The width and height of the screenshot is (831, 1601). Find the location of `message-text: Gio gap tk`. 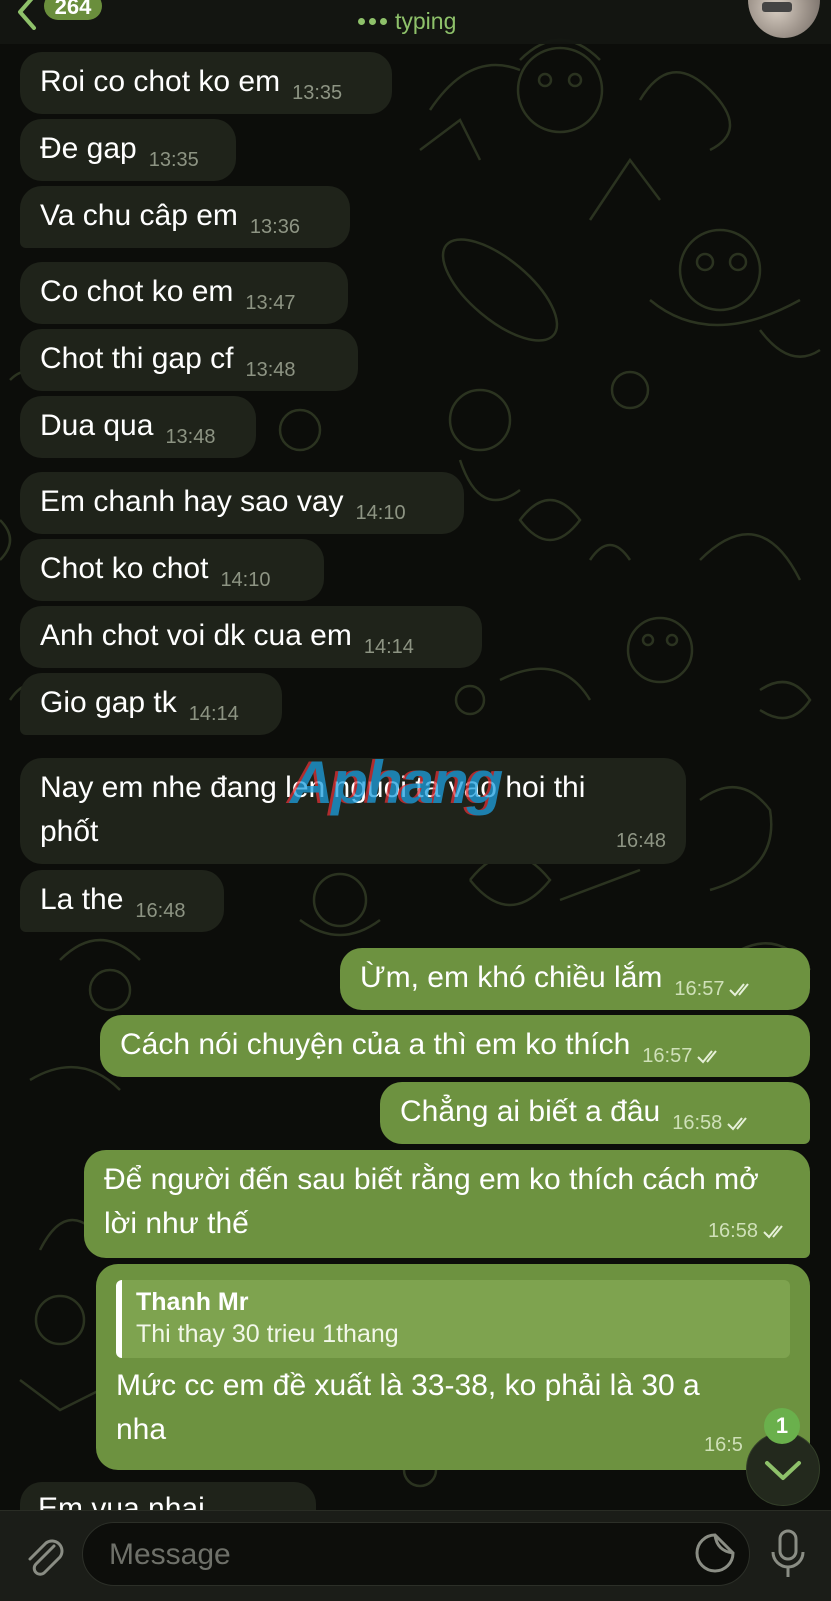

message-text: Gio gap tk is located at coordinates (108, 702).